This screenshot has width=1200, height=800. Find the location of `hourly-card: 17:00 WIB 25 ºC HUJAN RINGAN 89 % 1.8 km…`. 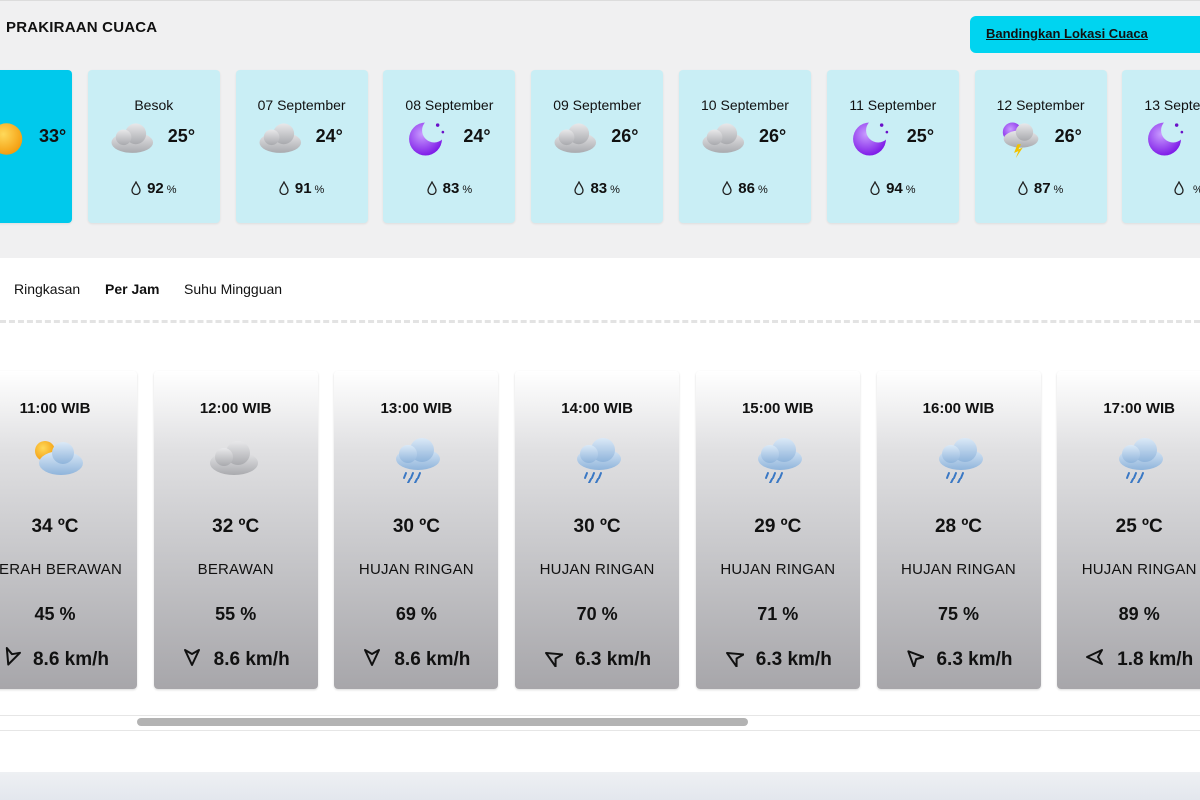

hourly-card: 17:00 WIB 25 ºC HUJAN RINGAN 89 % 1.8 km… is located at coordinates (1128, 530).